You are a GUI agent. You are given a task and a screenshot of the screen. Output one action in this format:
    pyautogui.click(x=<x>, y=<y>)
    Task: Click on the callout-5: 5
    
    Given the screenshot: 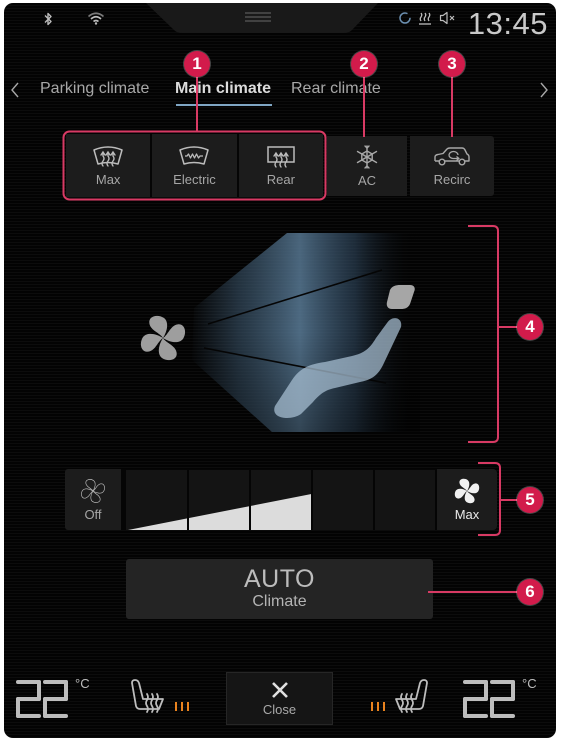 What is the action you would take?
    pyautogui.click(x=530, y=500)
    